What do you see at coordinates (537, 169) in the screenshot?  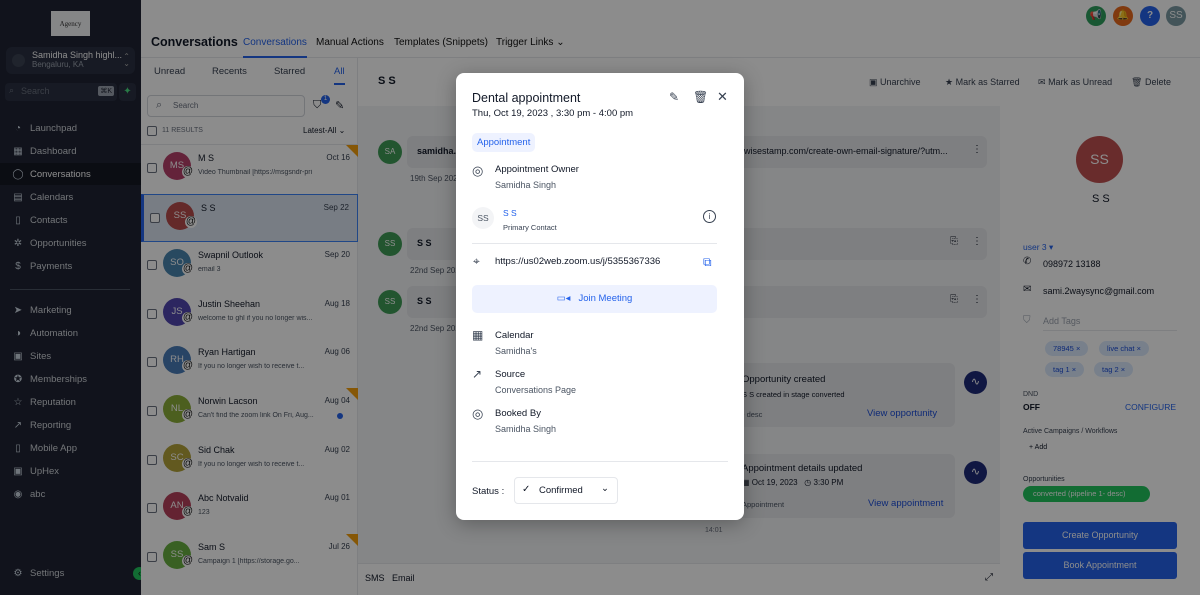 I see `owner-label: Appointment Owner` at bounding box center [537, 169].